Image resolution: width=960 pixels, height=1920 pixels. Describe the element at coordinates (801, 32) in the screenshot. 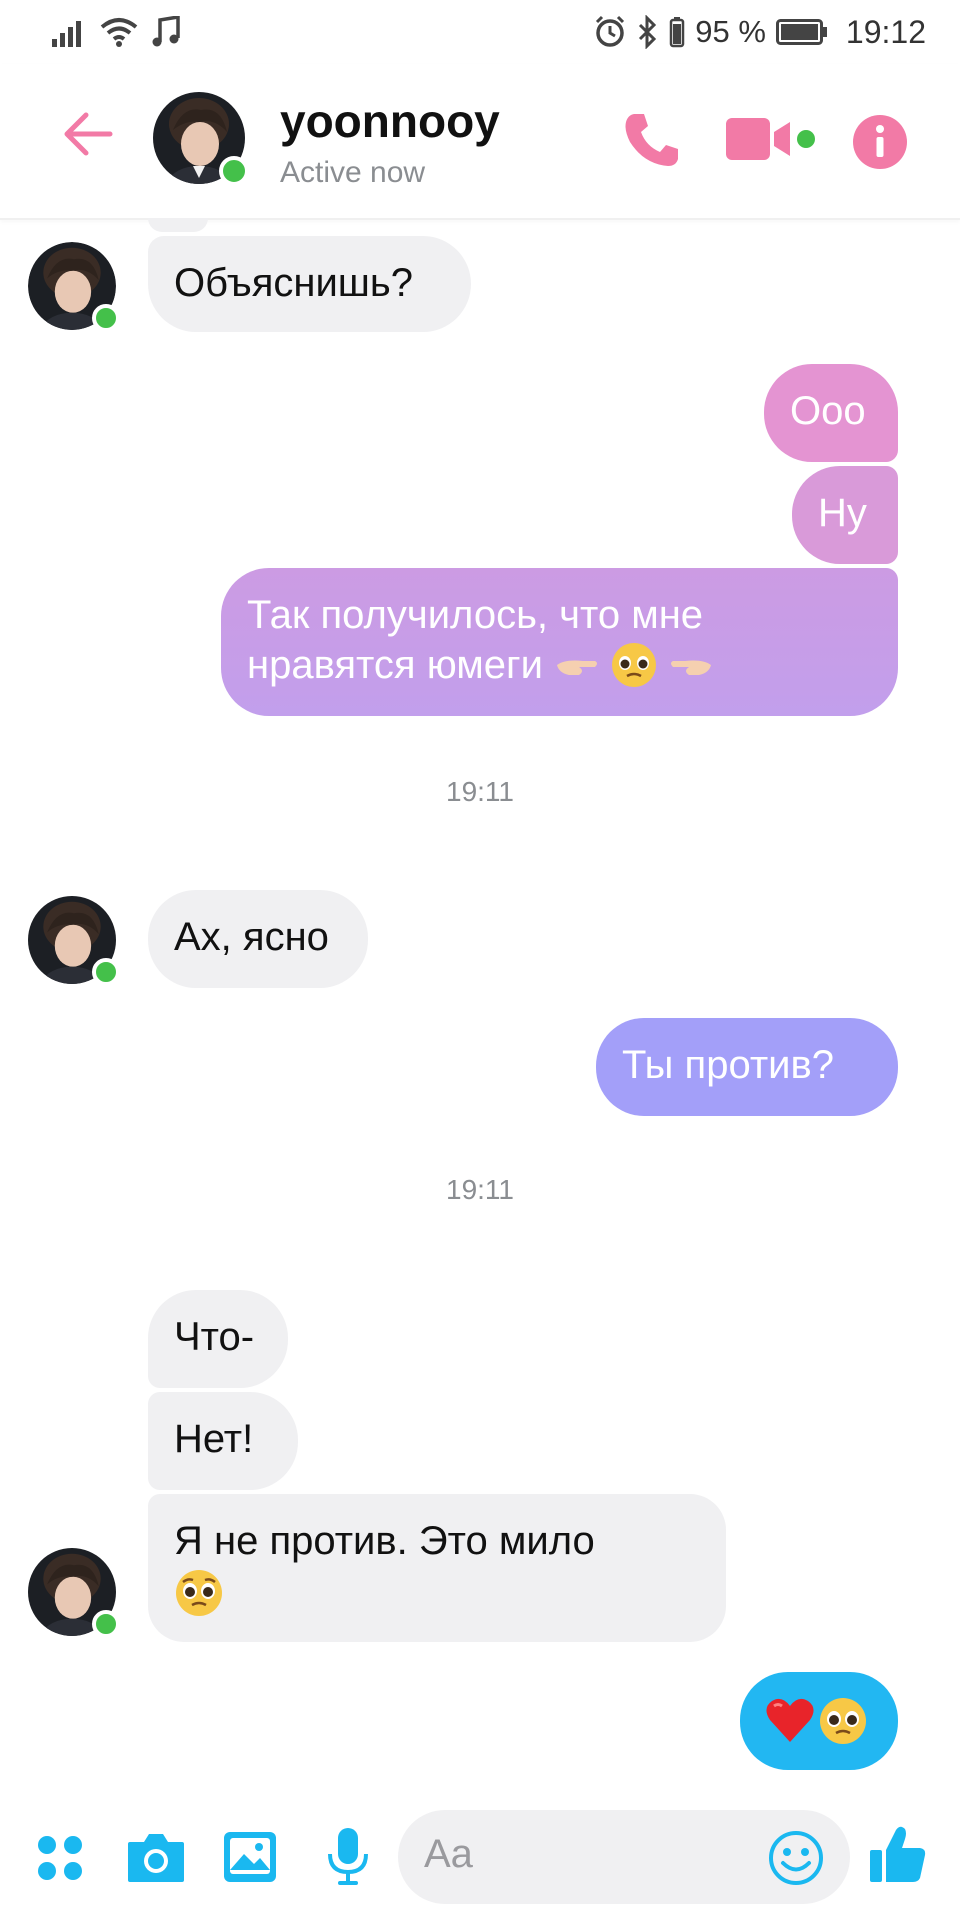

I see `battery-icon` at that location.